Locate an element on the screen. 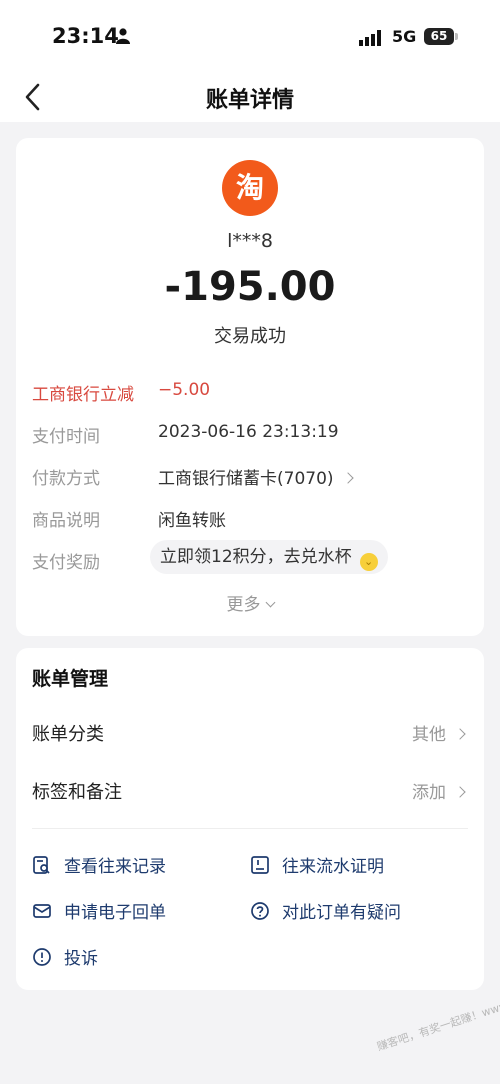  payment-method-value: 工商银行储蓄卡(7070) is located at coordinates (256, 476).